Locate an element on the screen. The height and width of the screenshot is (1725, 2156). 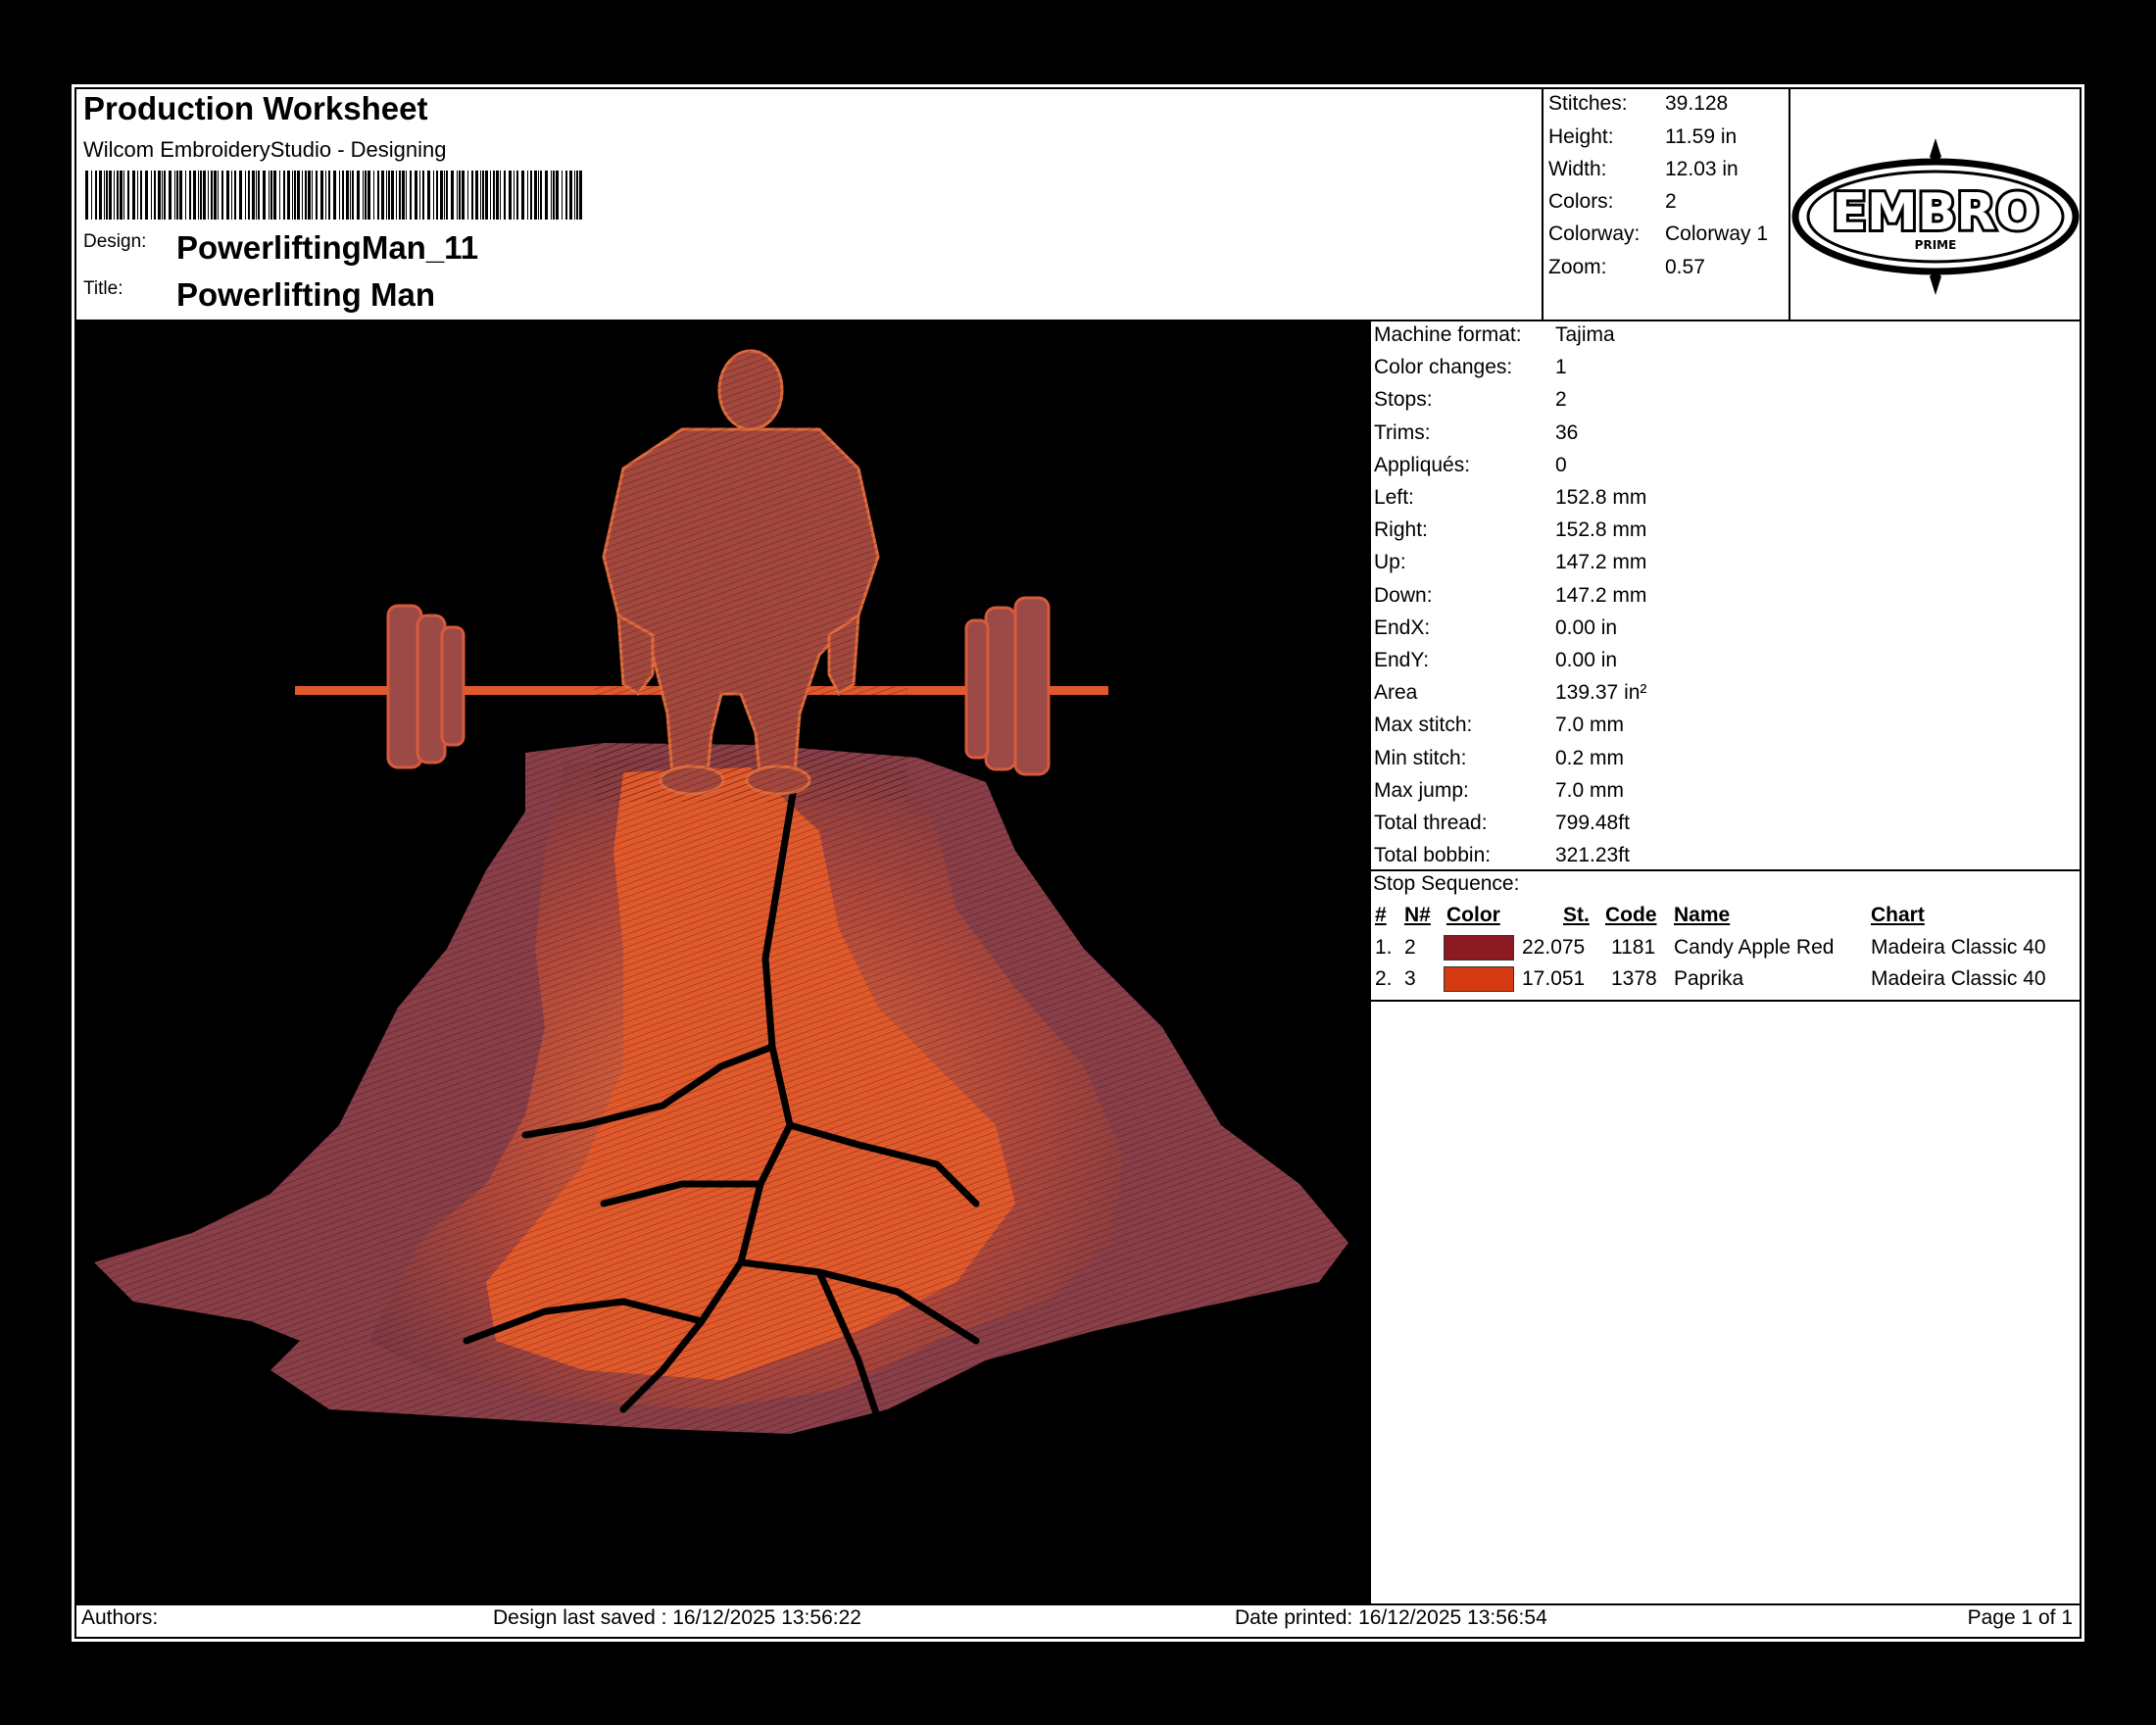
property-value: 0.2 mm is located at coordinates (1590, 758).